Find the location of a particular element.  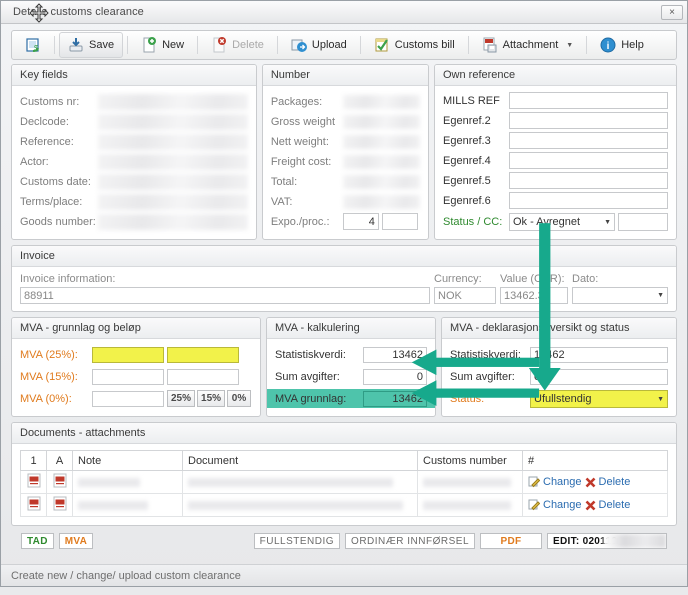

reference-input is located at coordinates (173, 141).